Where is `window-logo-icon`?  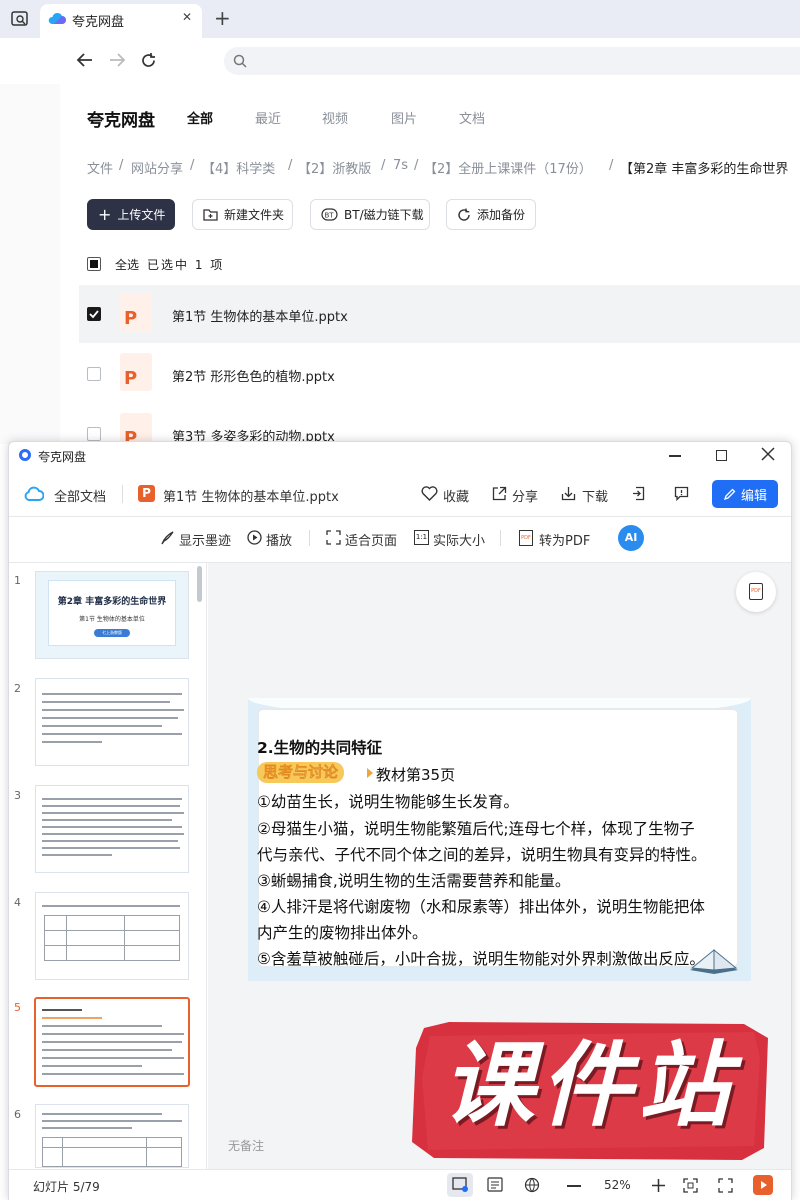
window-logo-icon is located at coordinates (25, 455).